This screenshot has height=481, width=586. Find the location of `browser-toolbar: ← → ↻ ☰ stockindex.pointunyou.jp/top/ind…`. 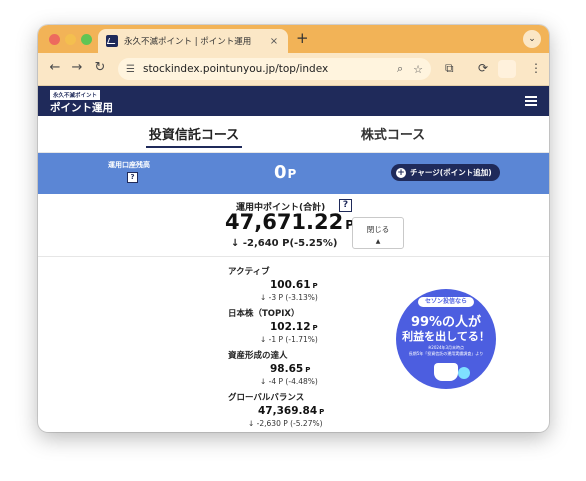

browser-toolbar: ← → ↻ ☰ stockindex.pointunyou.jp/top/ind… is located at coordinates (293, 69).